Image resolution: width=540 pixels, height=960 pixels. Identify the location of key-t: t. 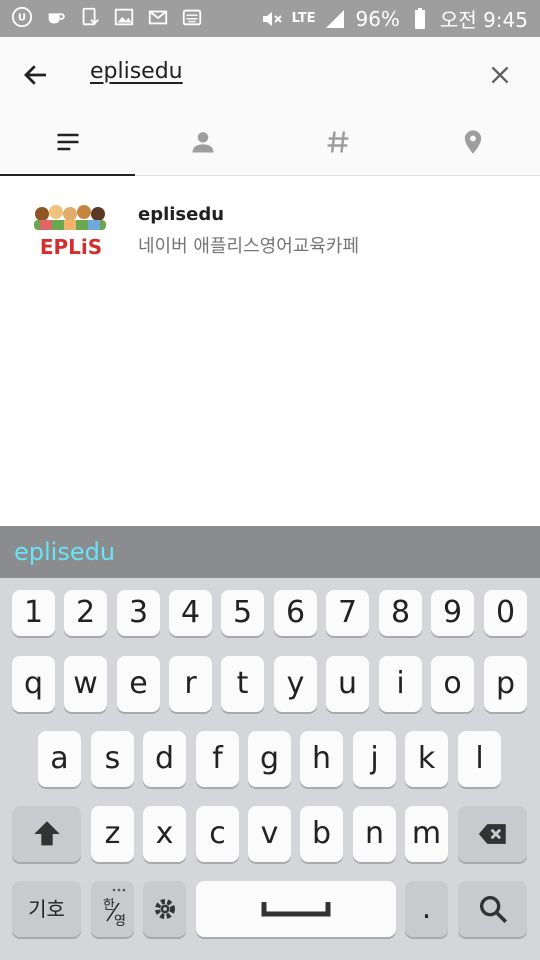
(242, 684).